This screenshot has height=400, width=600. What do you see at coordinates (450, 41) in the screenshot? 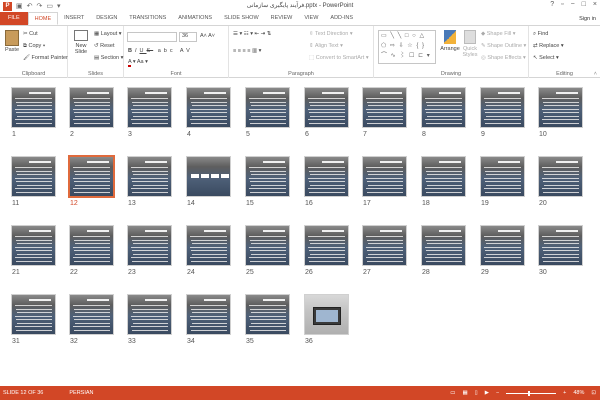
I see `arrange-button: Arrange` at bounding box center [450, 41].